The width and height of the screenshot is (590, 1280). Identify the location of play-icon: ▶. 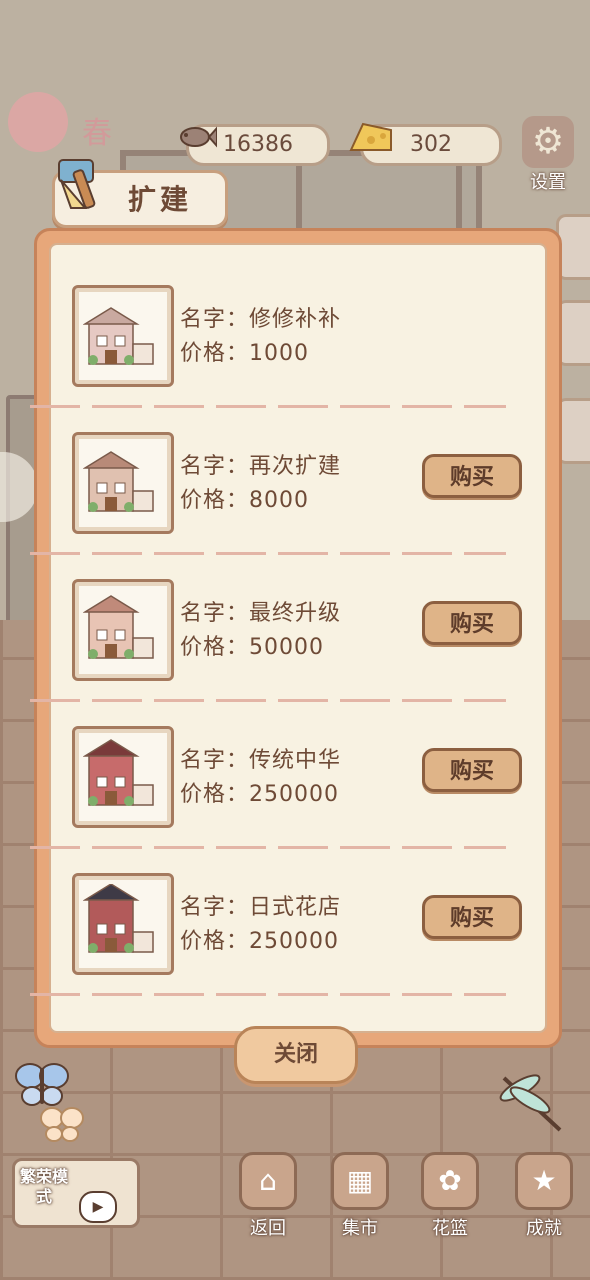
(98, 1207).